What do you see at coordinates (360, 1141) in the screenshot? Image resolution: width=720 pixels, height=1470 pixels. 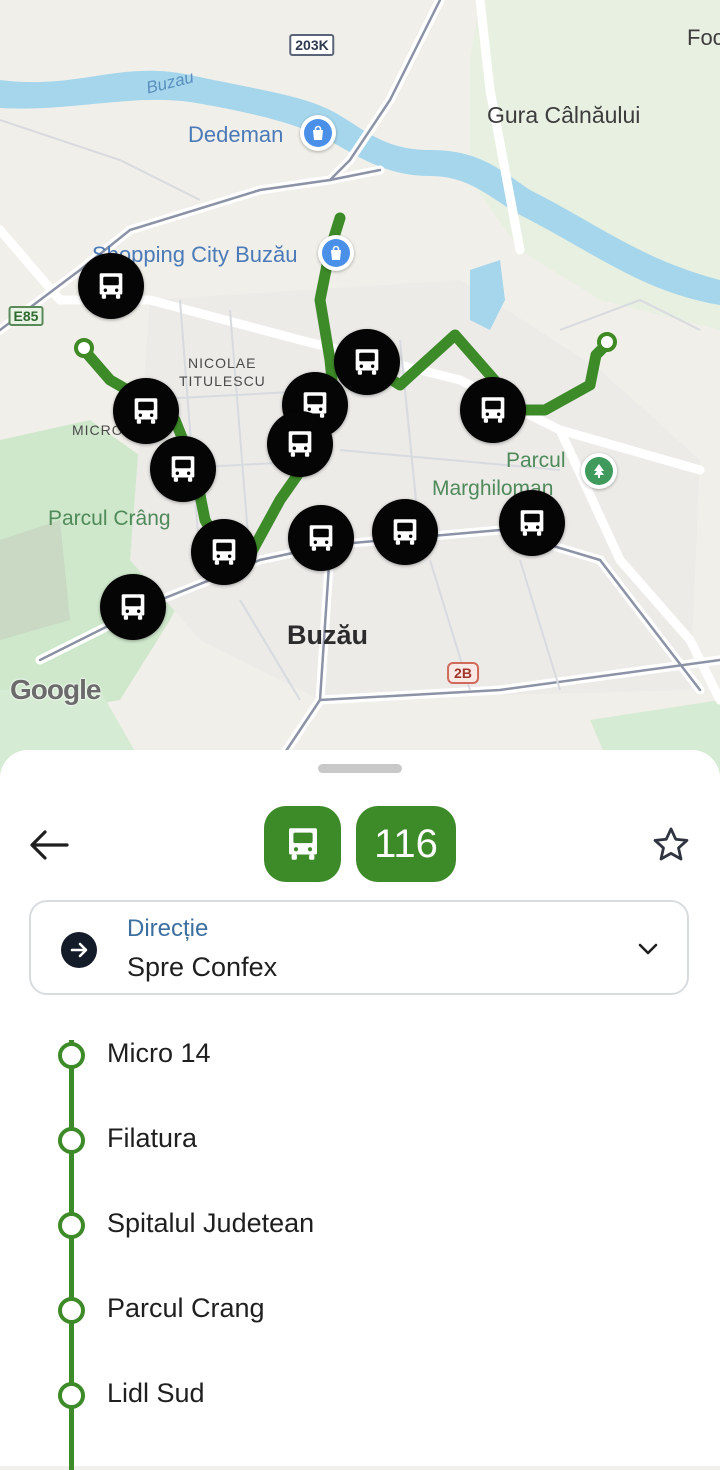 I see `stop-item: Filatura` at bounding box center [360, 1141].